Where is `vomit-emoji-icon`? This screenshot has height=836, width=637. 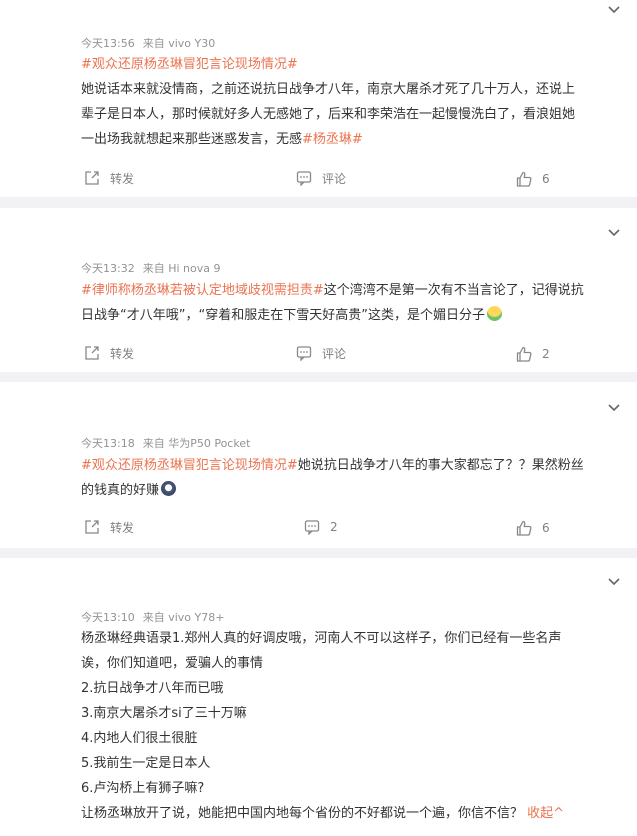
vomit-emoji-icon is located at coordinates (494, 313).